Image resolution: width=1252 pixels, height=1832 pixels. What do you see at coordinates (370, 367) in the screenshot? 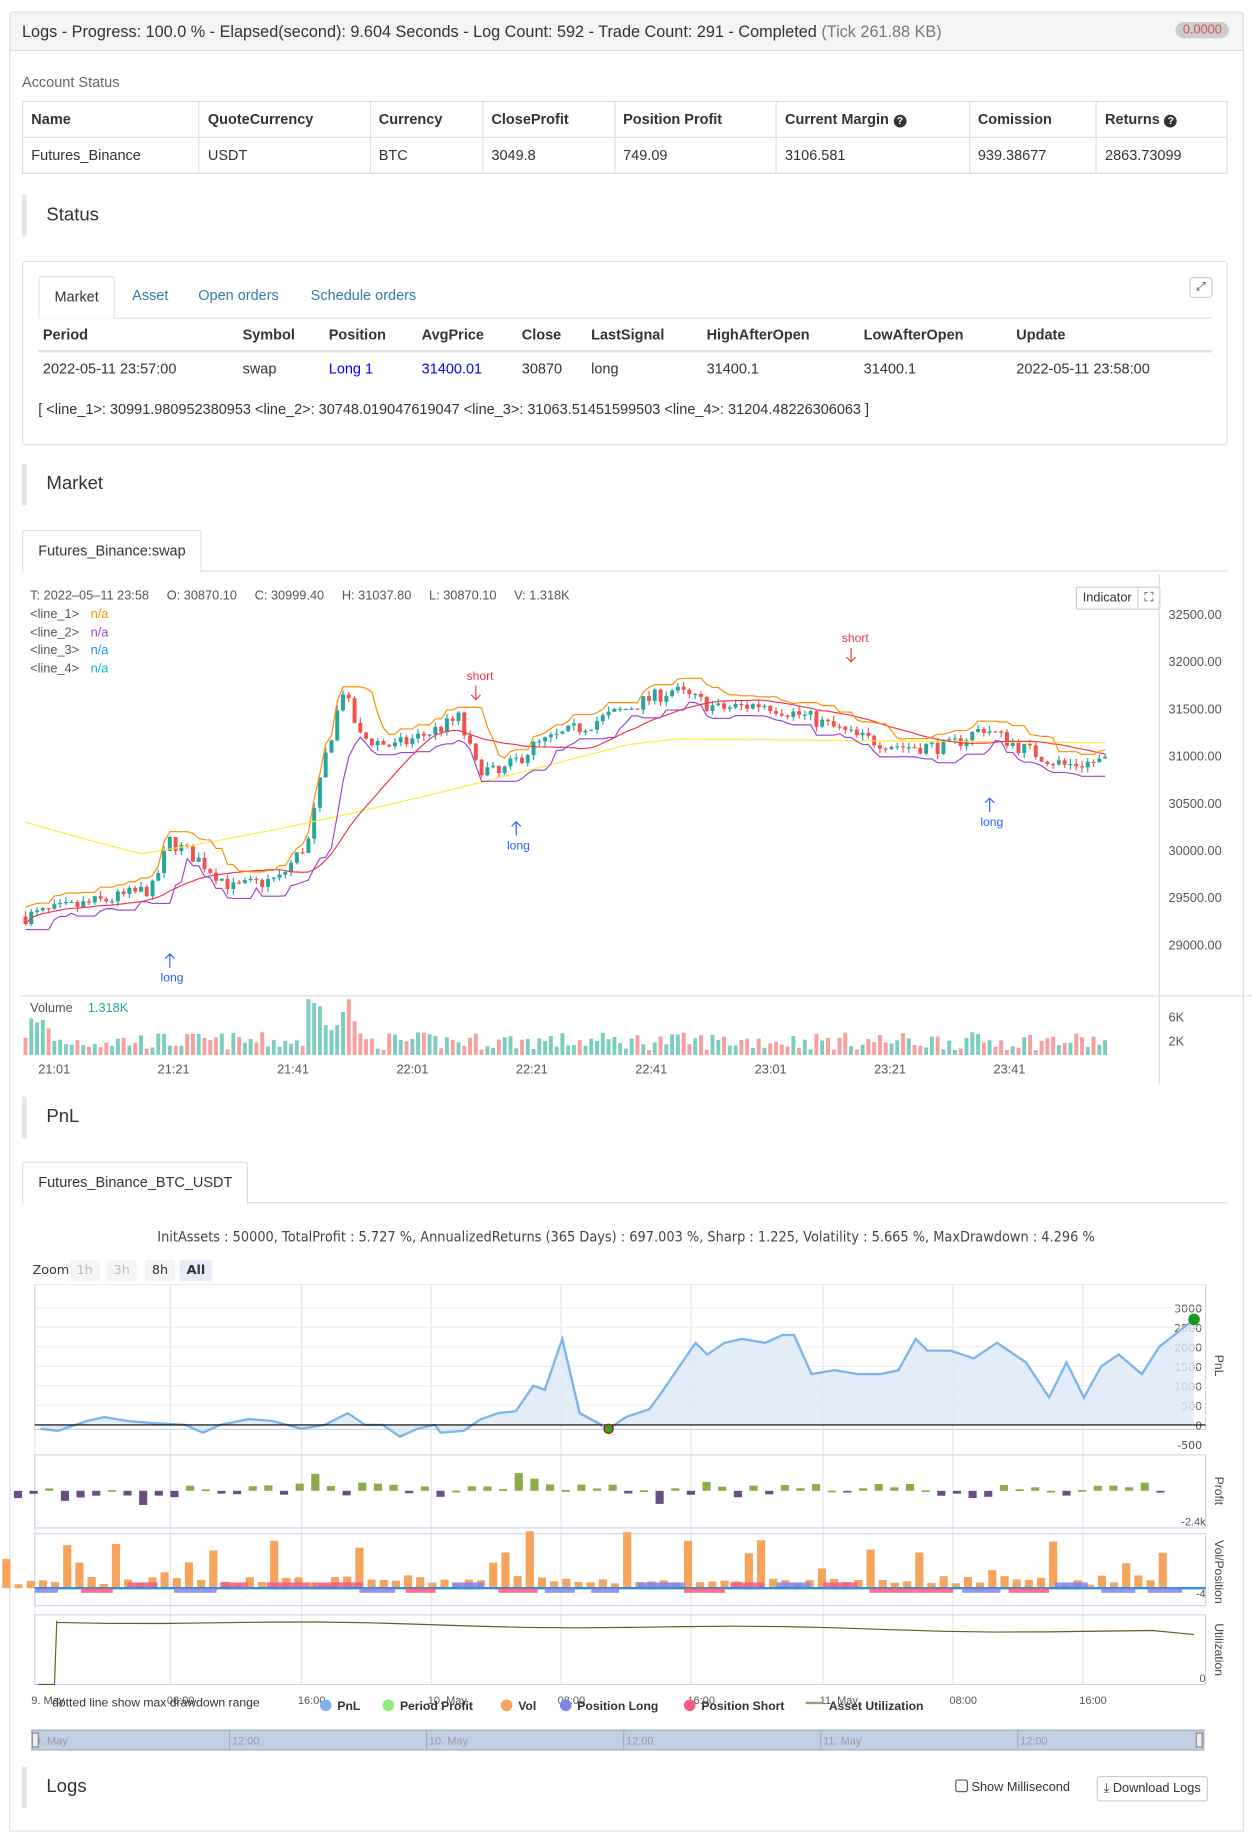
I see `table-cell: Long 1` at bounding box center [370, 367].